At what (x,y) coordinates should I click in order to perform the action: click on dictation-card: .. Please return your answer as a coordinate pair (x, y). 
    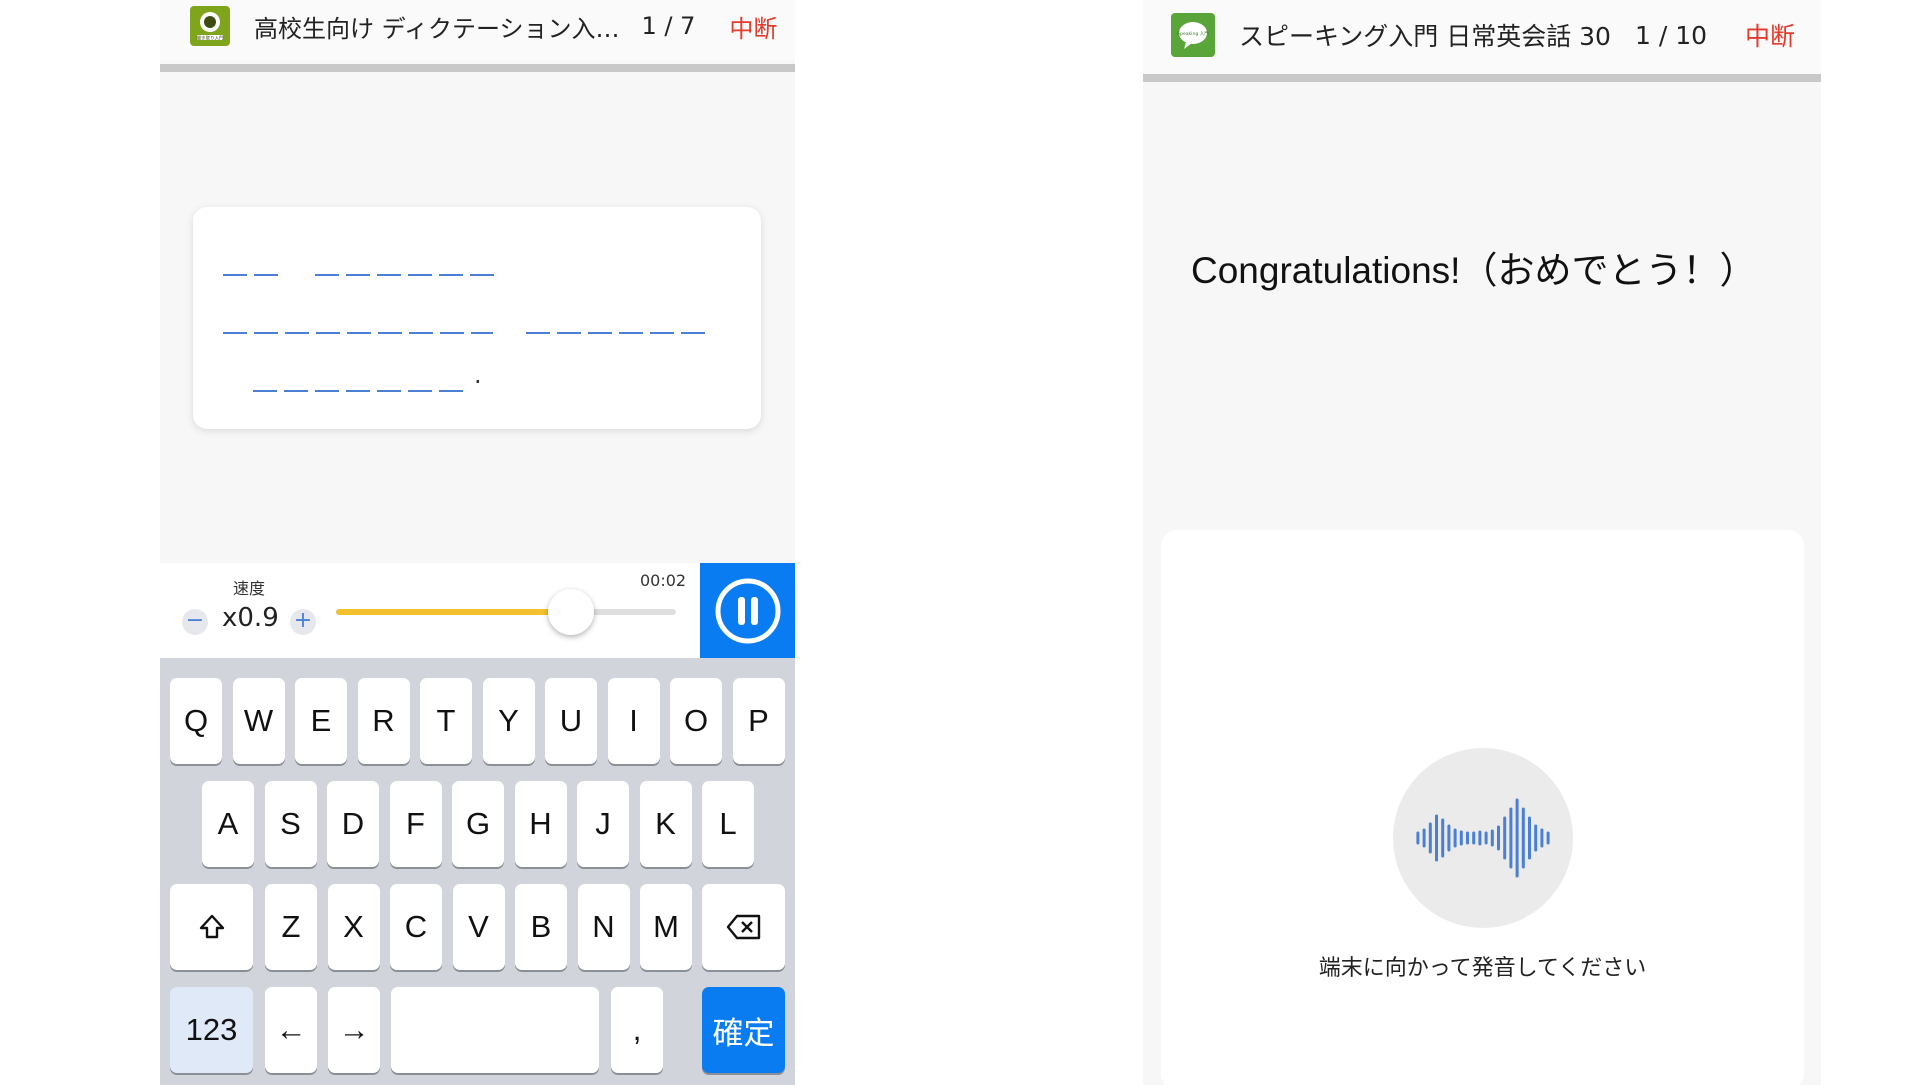
    Looking at the image, I should click on (477, 318).